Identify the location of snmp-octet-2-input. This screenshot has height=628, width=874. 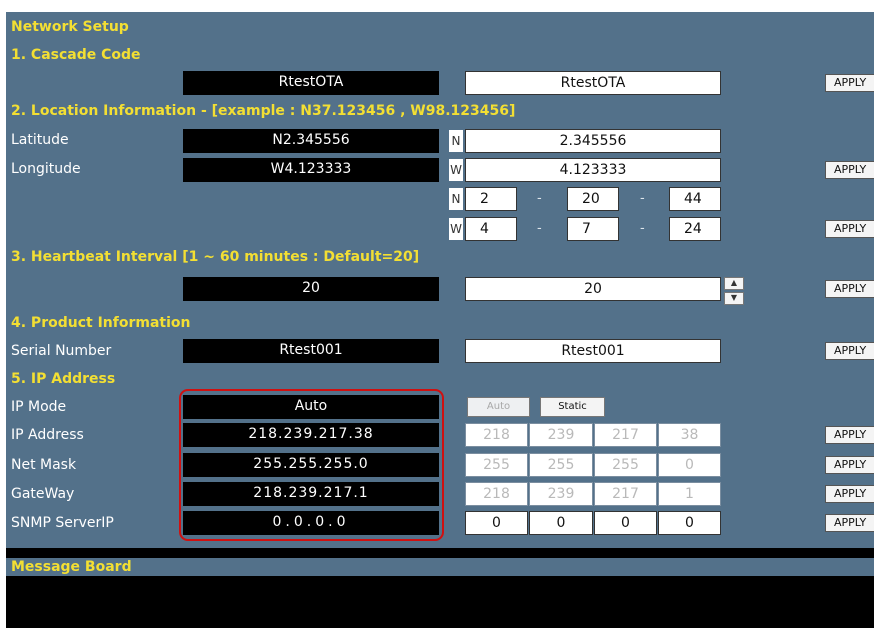
(561, 523).